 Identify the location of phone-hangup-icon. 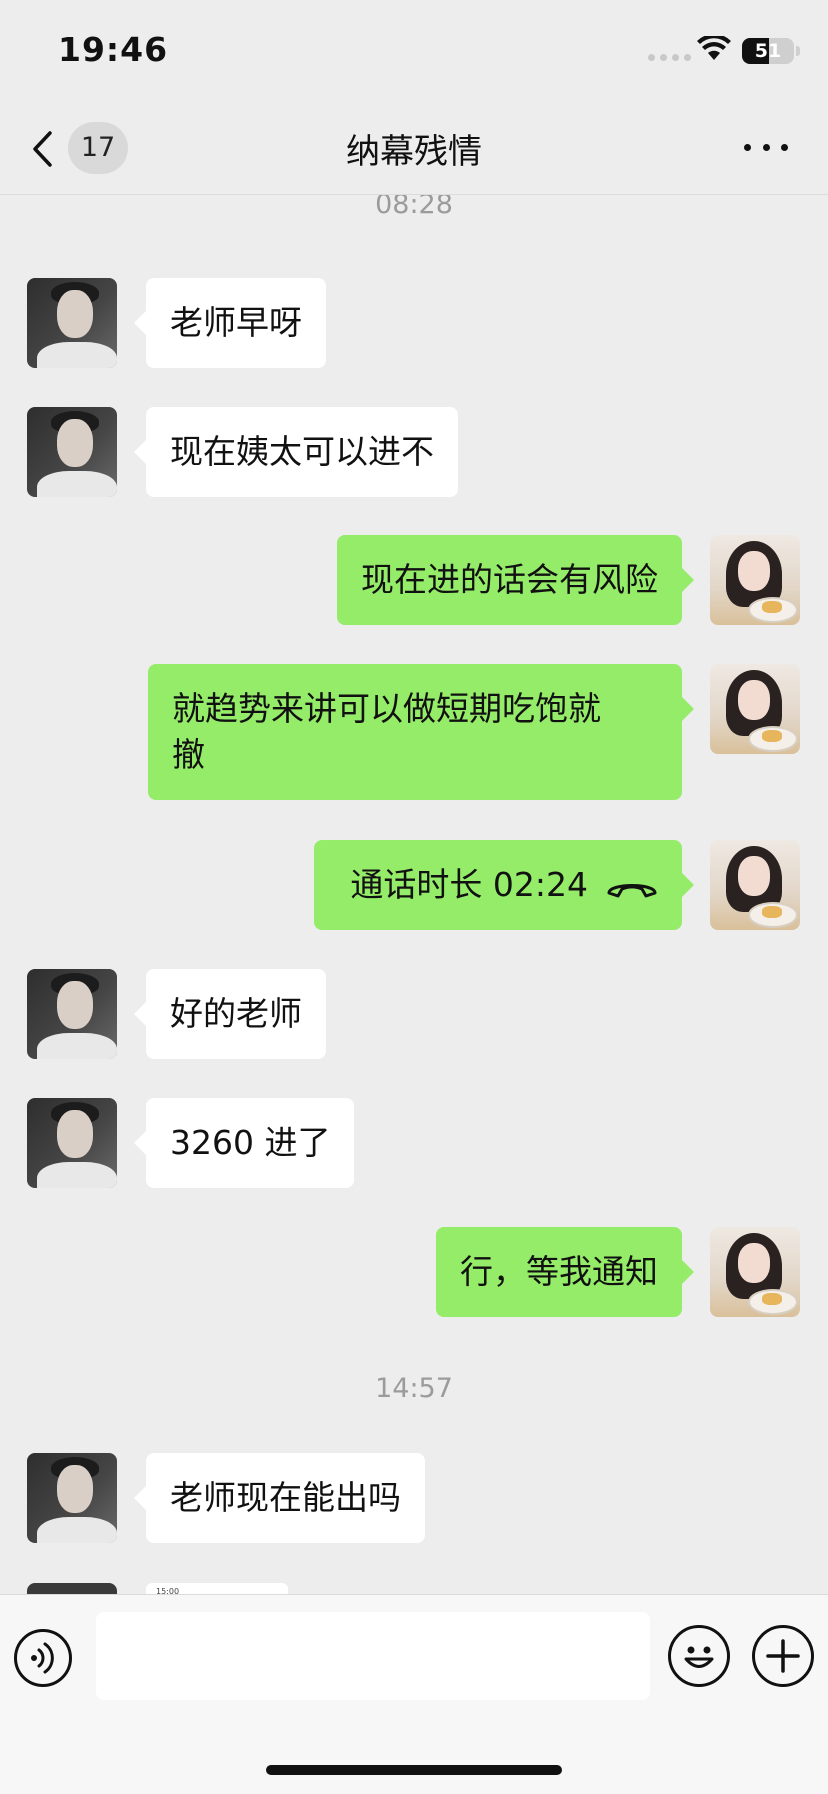
(632, 890).